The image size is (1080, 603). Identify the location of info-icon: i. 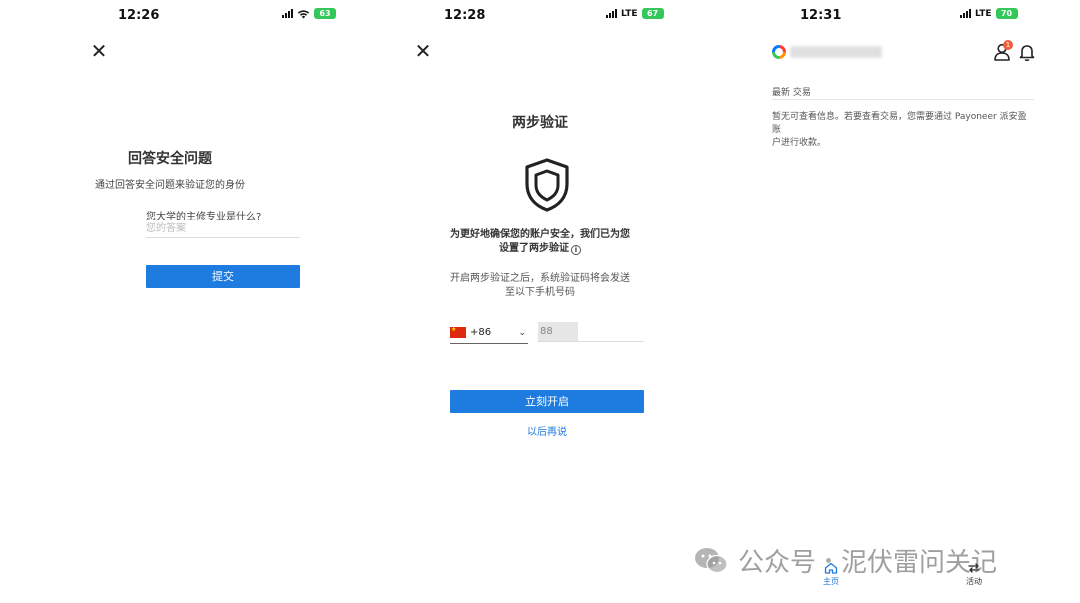
(576, 250).